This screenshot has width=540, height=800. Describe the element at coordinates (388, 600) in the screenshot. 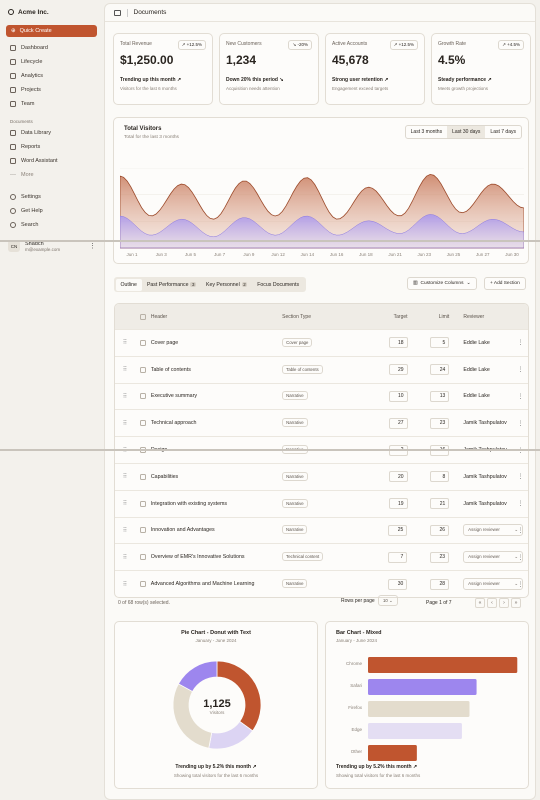

I see `rows-per-page-select: 10 ⌄` at that location.